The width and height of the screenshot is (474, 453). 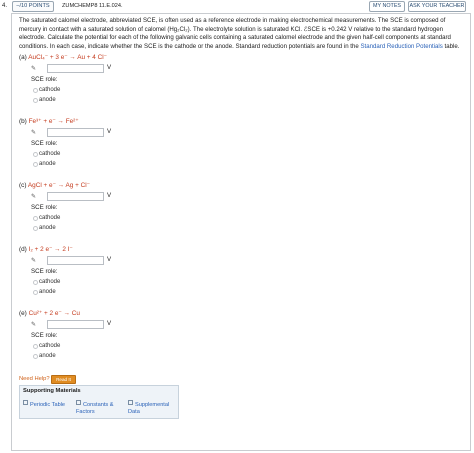 I want to click on intro-suffix: table., so click(x=452, y=46).